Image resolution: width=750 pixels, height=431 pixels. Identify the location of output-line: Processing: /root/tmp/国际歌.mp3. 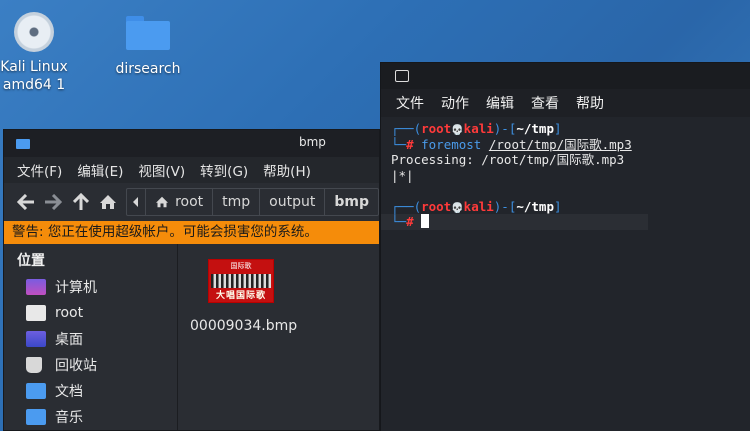
(508, 159).